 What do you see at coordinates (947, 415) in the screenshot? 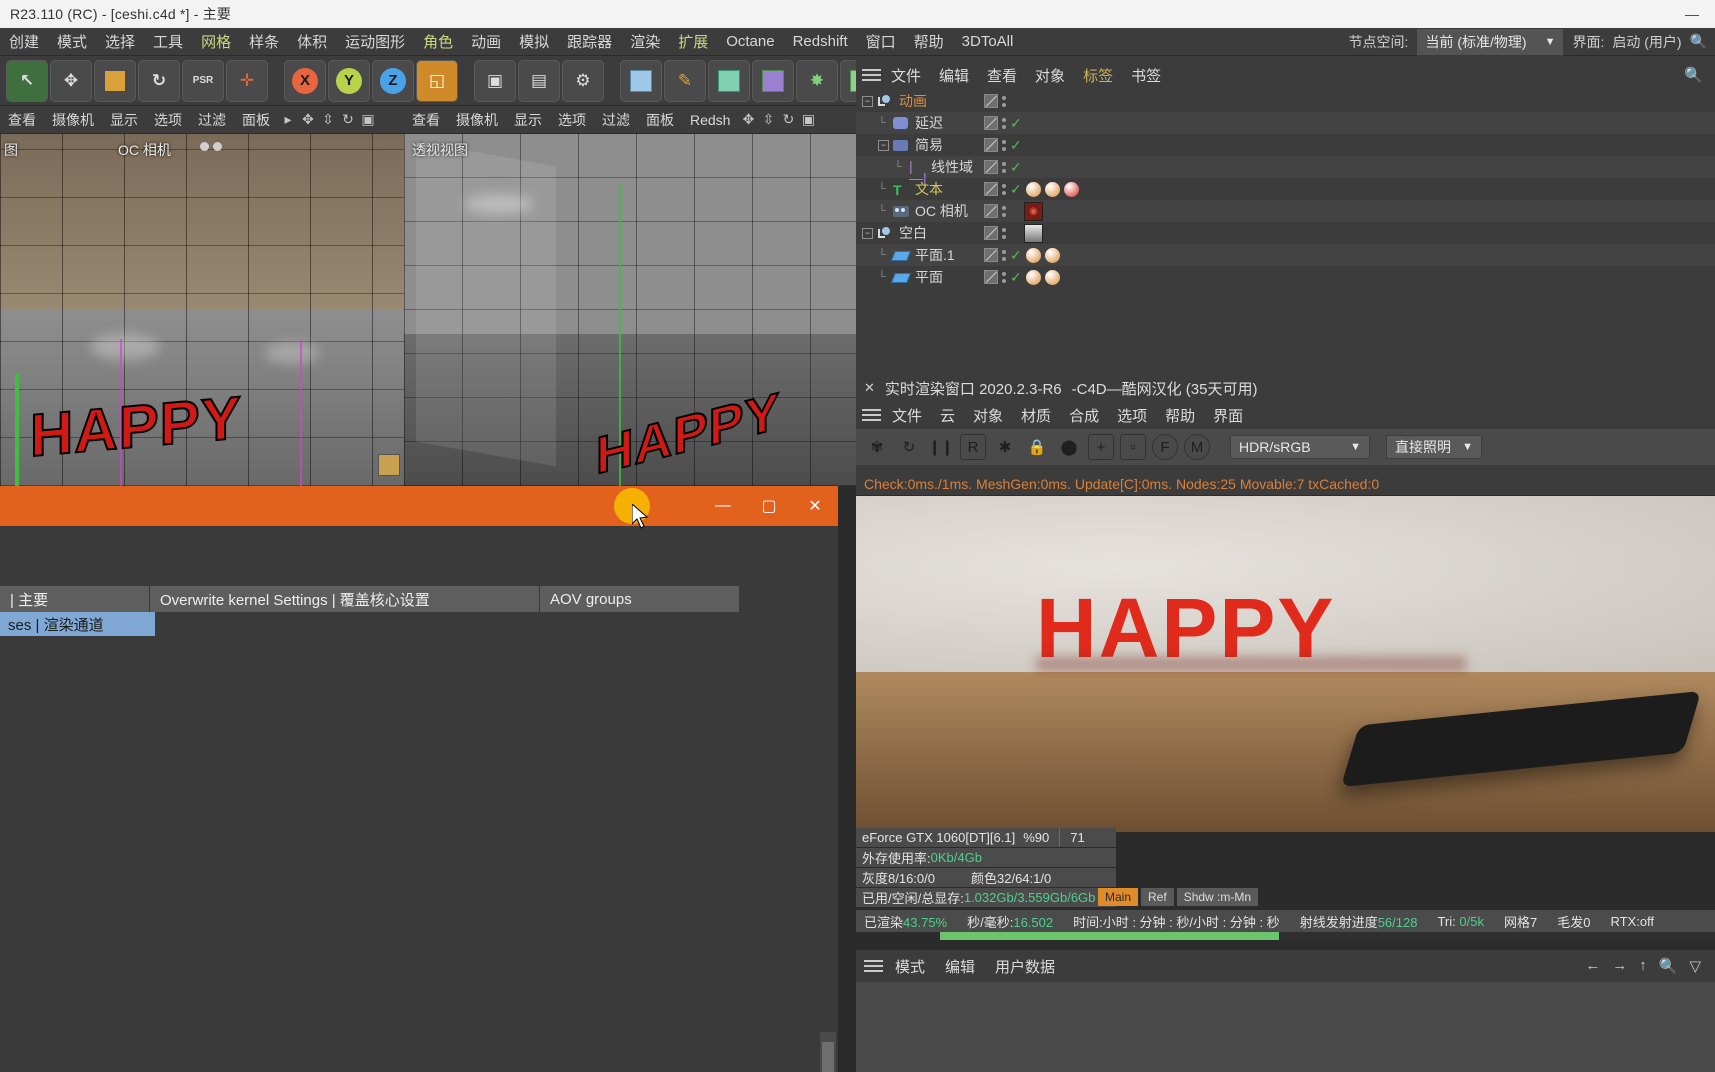
I see `lv-menu-cloud: 云` at bounding box center [947, 415].